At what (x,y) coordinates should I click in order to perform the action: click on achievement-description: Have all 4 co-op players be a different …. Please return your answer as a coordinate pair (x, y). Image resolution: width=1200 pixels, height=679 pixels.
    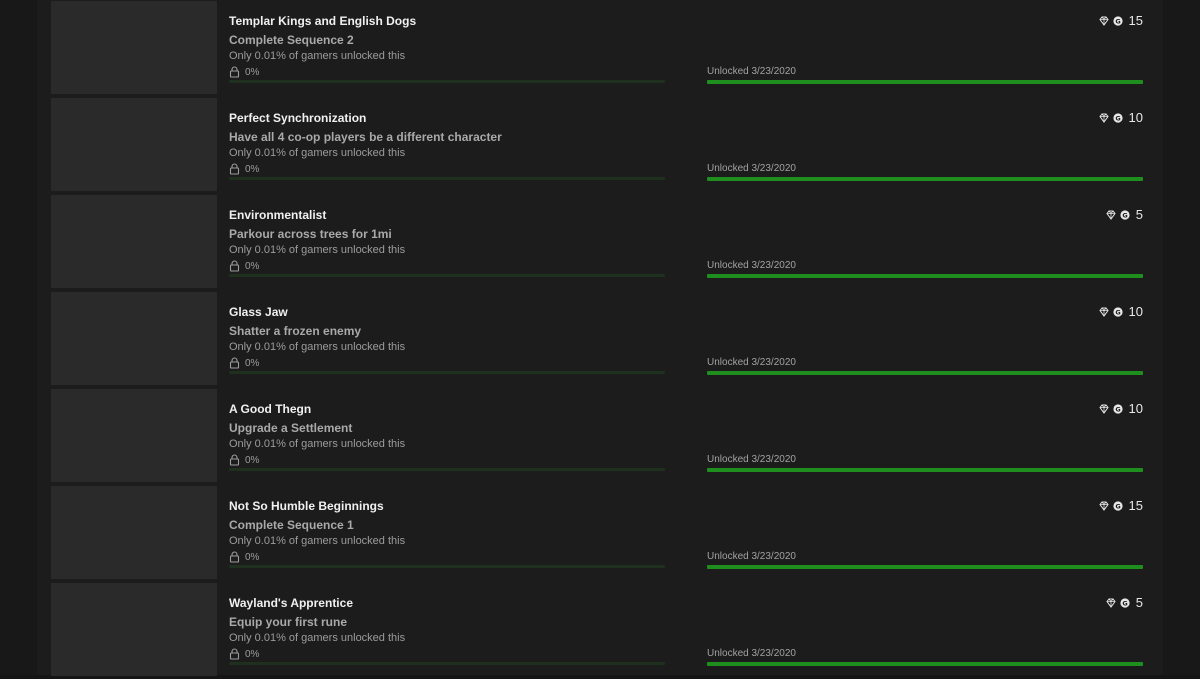
    Looking at the image, I should click on (365, 137).